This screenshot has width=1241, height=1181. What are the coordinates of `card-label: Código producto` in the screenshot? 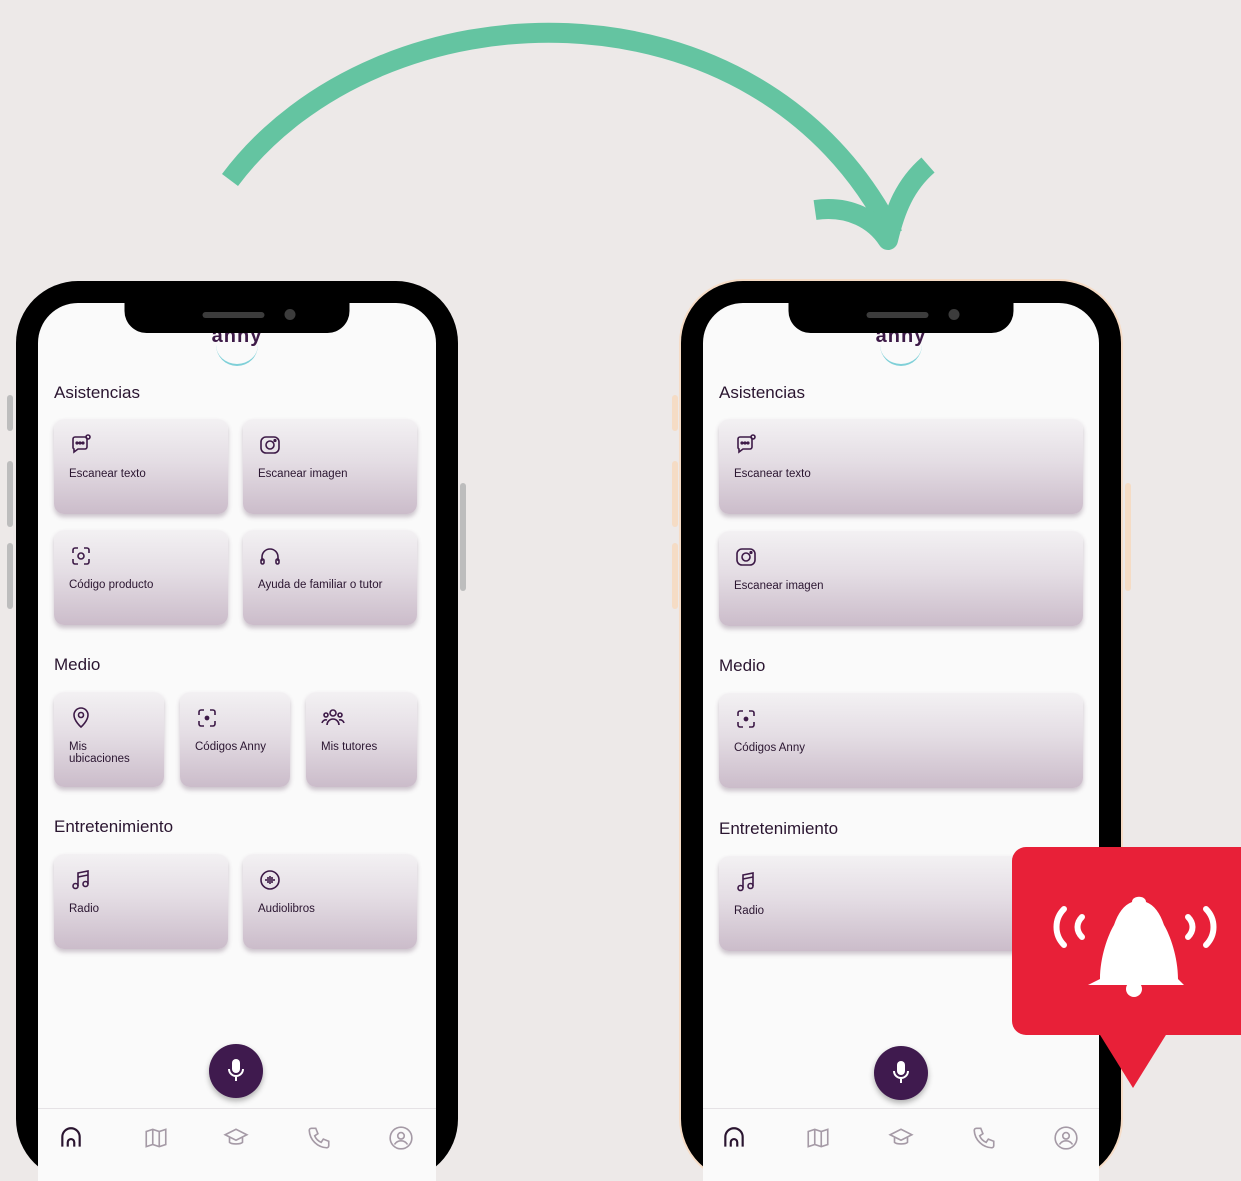 It's located at (111, 585).